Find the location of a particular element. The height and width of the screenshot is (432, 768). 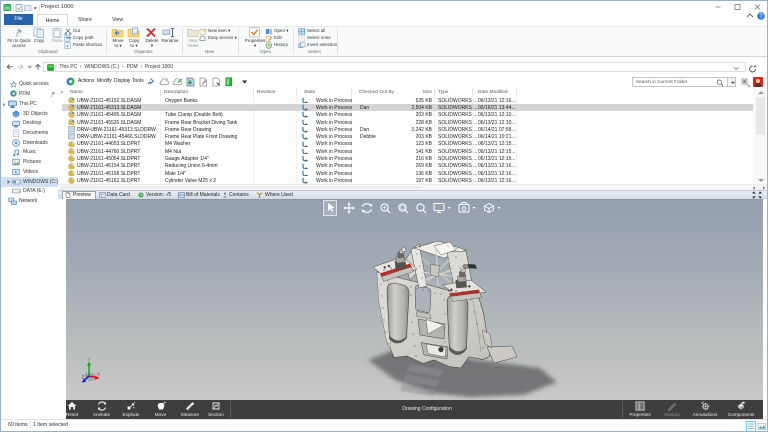

svg-text: Y is located at coordinates (88, 359).